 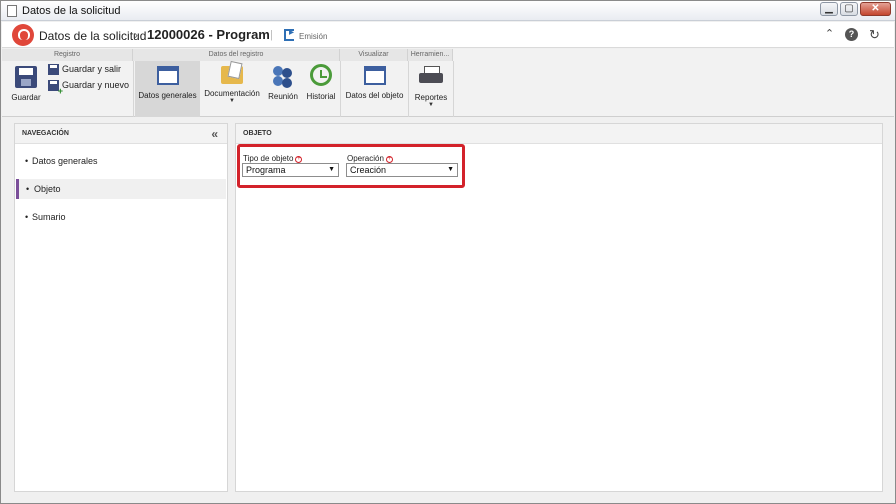 I want to click on history-label: Historial, so click(x=321, y=96).